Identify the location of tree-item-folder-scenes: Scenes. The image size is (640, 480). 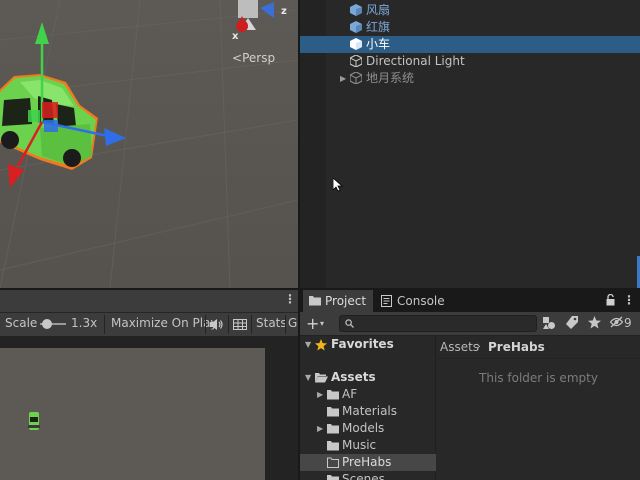
(368, 475).